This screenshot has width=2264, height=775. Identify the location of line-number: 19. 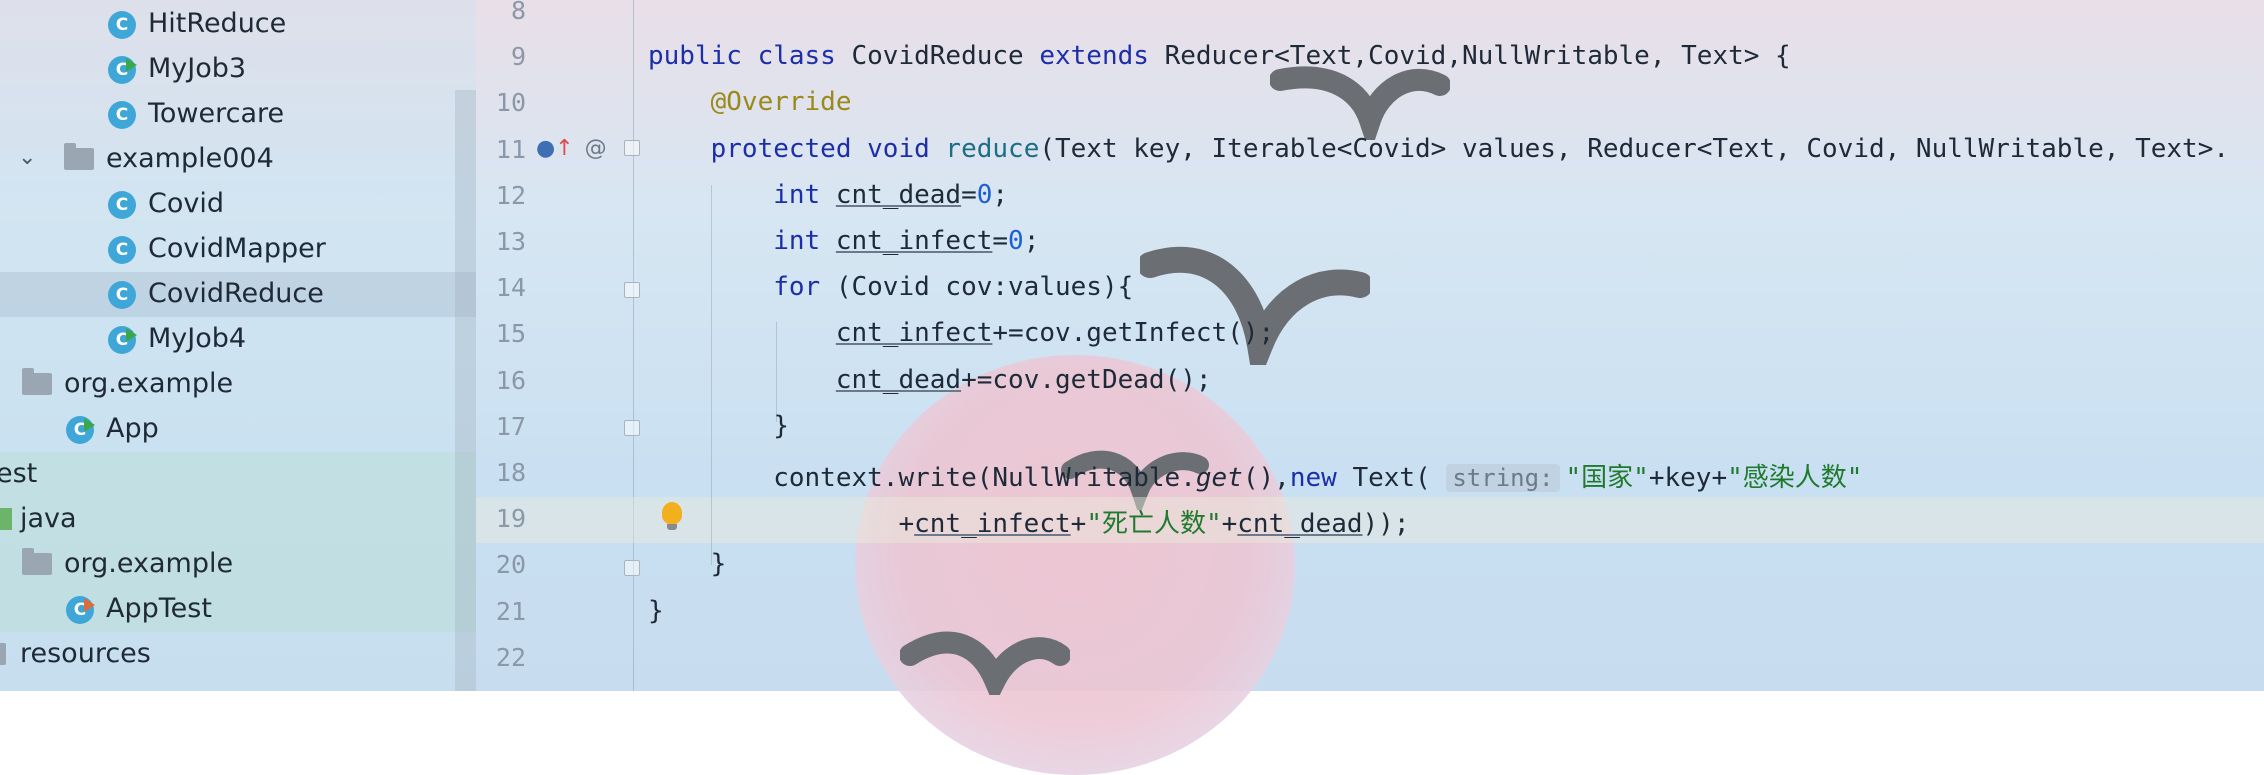
(510, 519).